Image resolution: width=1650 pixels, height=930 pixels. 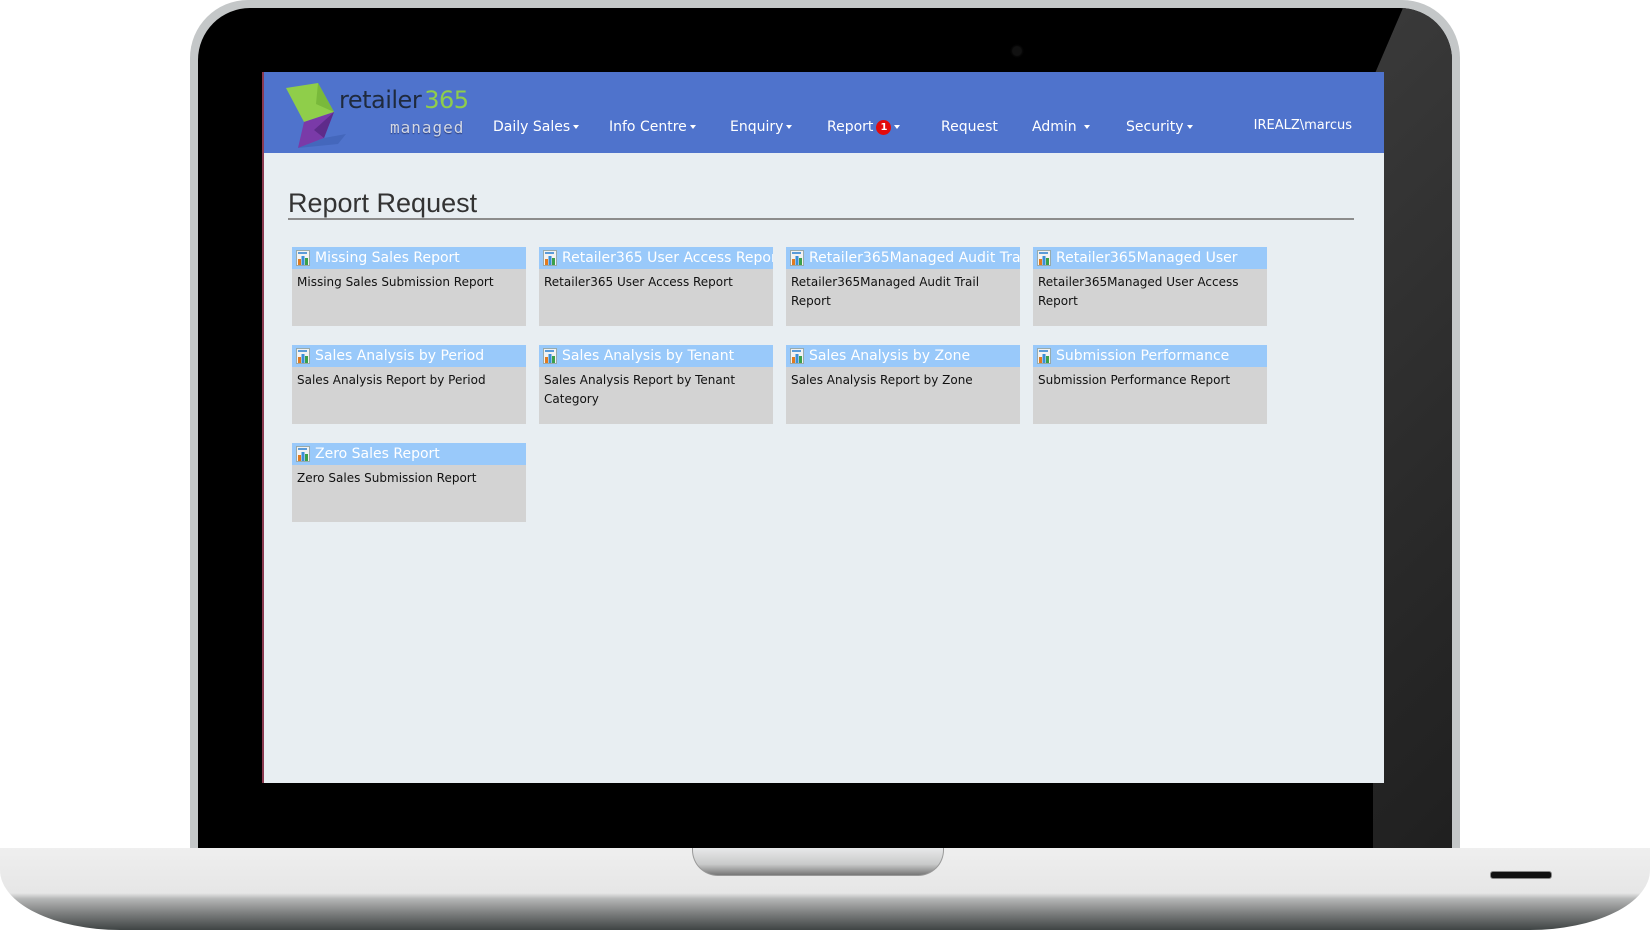 What do you see at coordinates (850, 127) in the screenshot?
I see `nav-report-label: Report` at bounding box center [850, 127].